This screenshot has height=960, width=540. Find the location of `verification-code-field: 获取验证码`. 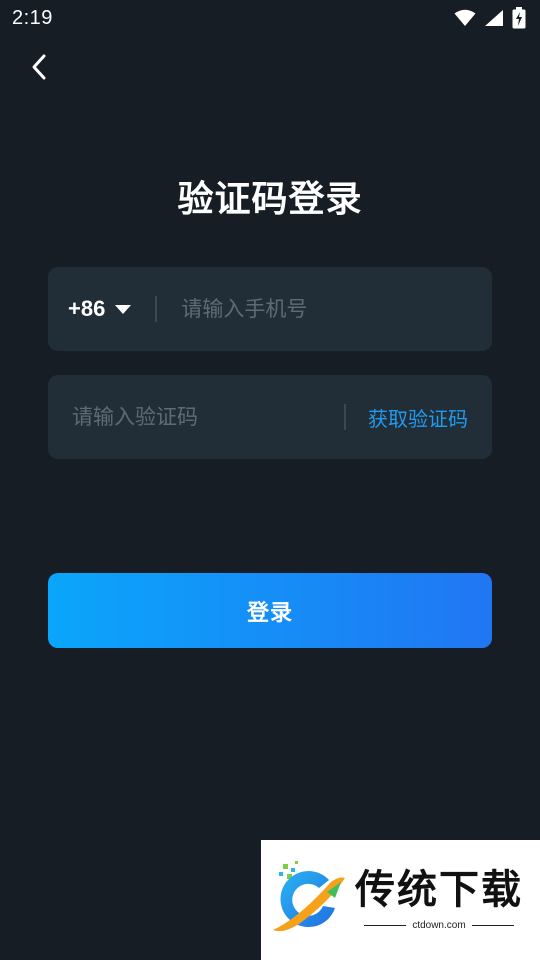

verification-code-field: 获取验证码 is located at coordinates (270, 417).